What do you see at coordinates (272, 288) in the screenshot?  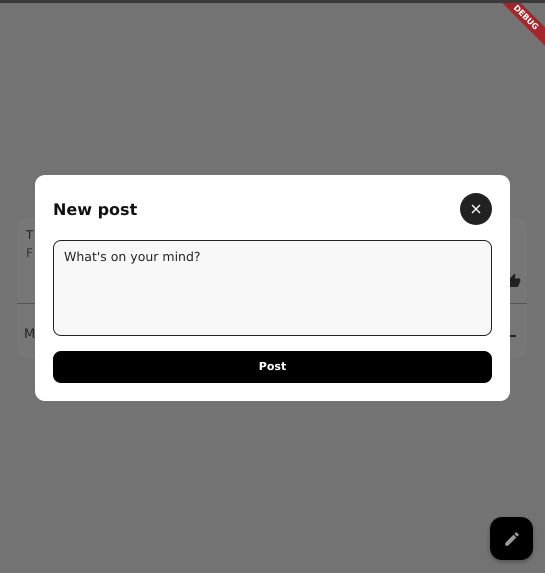 I see `post-input-field: What's on your mind?` at bounding box center [272, 288].